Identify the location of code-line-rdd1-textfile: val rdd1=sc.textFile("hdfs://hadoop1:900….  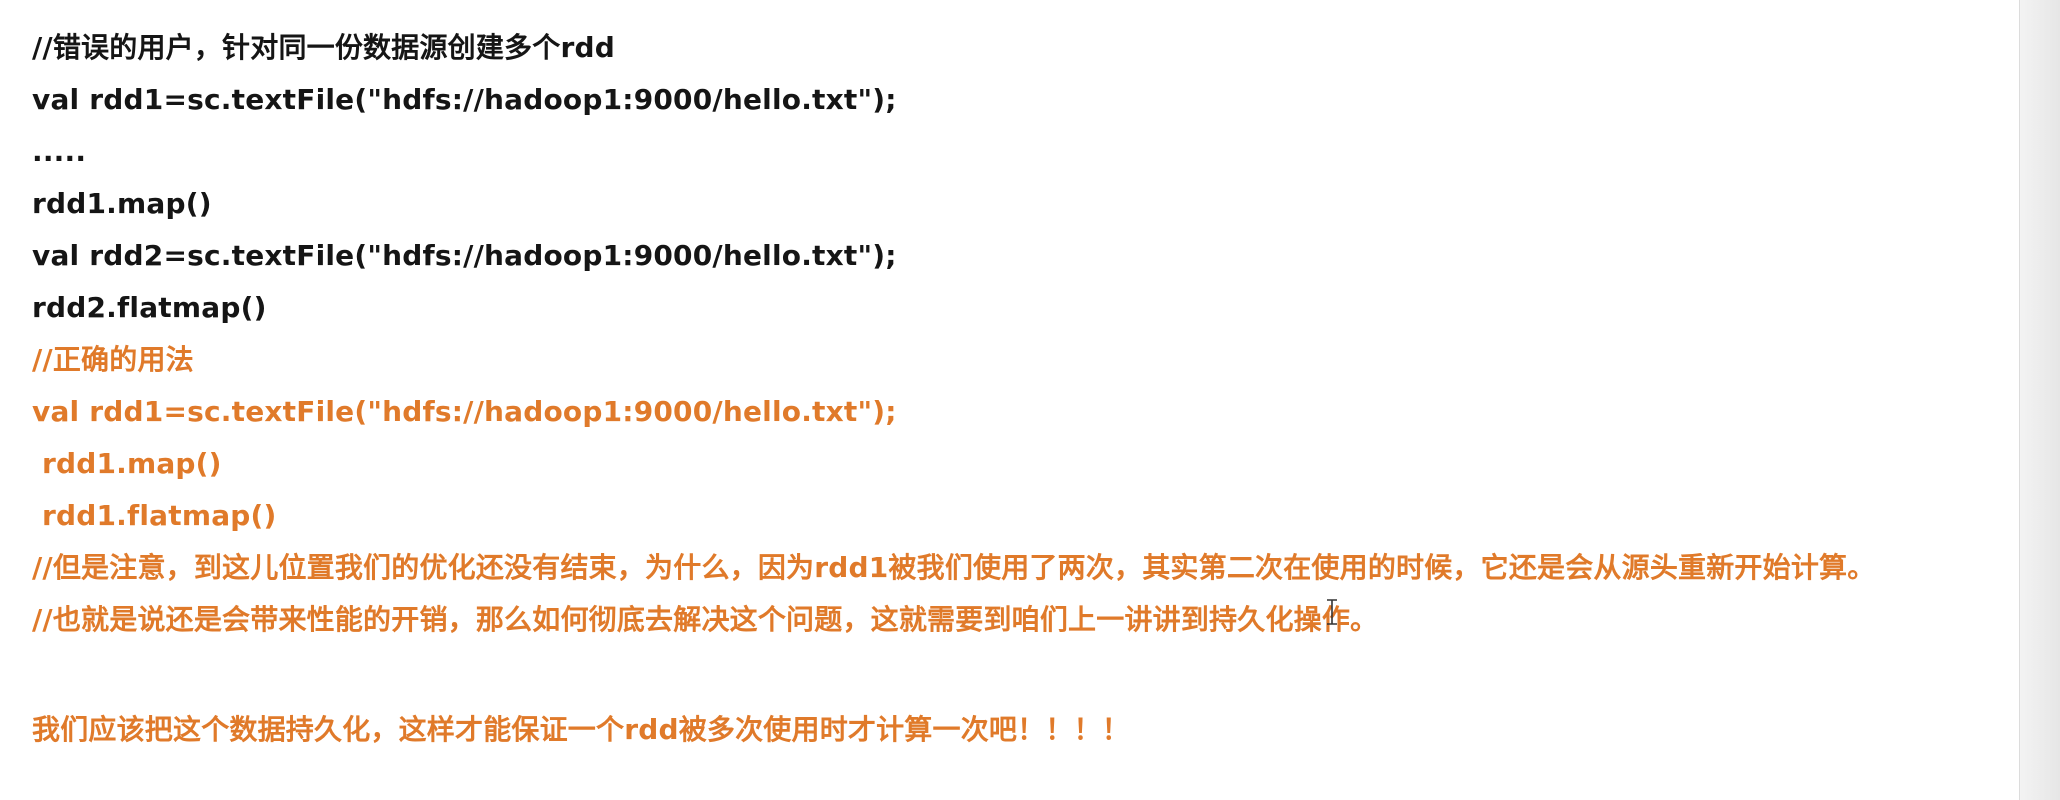
(464, 99).